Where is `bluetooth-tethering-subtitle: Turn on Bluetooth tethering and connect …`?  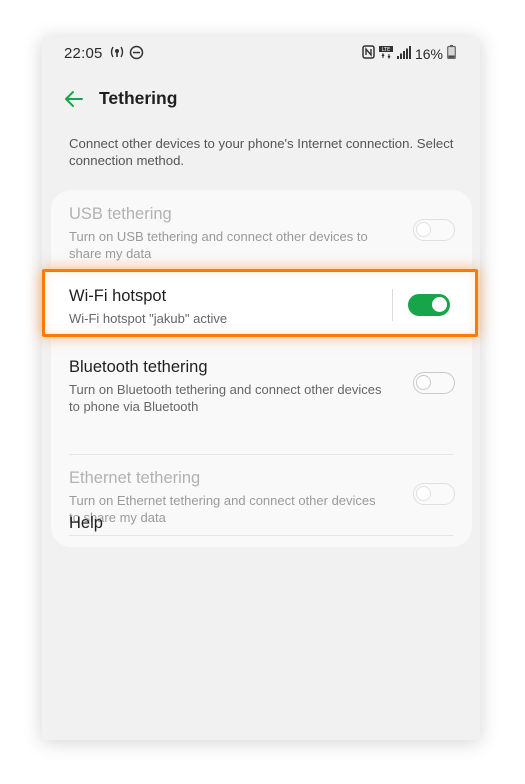
bluetooth-tethering-subtitle: Turn on Bluetooth tethering and connect … is located at coordinates (225, 398).